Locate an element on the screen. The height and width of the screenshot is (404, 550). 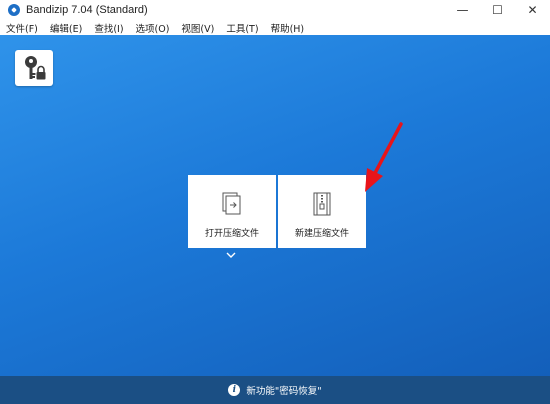
zip-file-icon is located at coordinates (322, 204).